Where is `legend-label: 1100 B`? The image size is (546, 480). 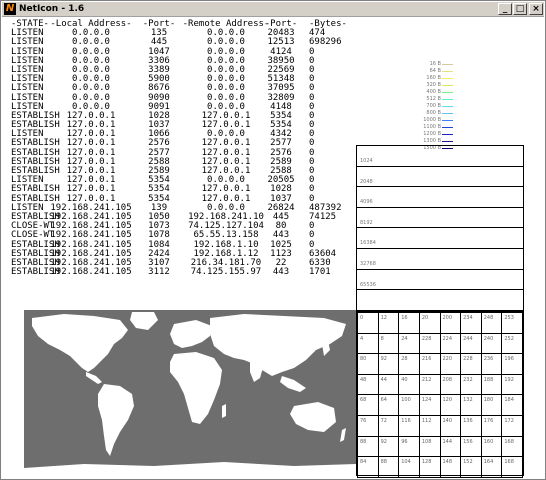 legend-label: 1100 B is located at coordinates (432, 127).